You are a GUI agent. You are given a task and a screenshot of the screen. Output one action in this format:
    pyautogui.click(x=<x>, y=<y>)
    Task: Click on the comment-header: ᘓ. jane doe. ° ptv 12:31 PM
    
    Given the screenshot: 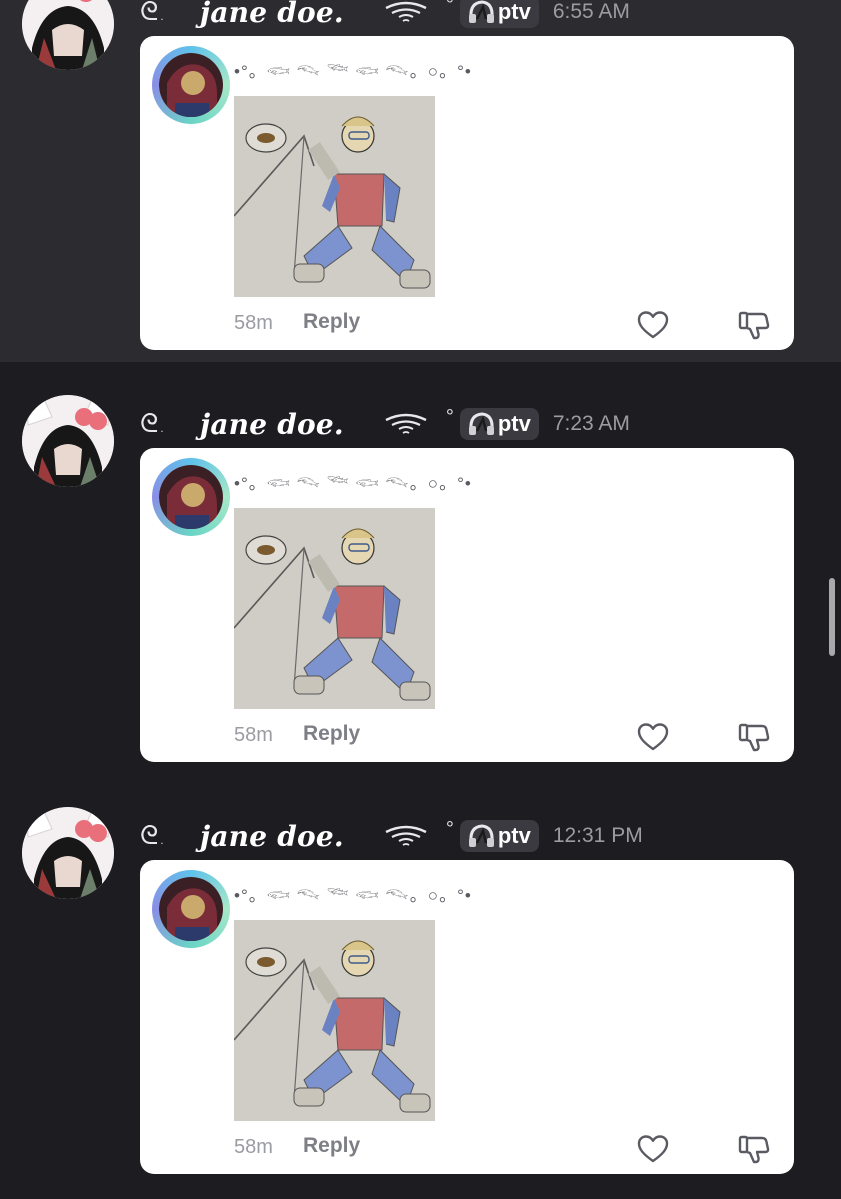 What is the action you would take?
    pyautogui.click(x=391, y=836)
    